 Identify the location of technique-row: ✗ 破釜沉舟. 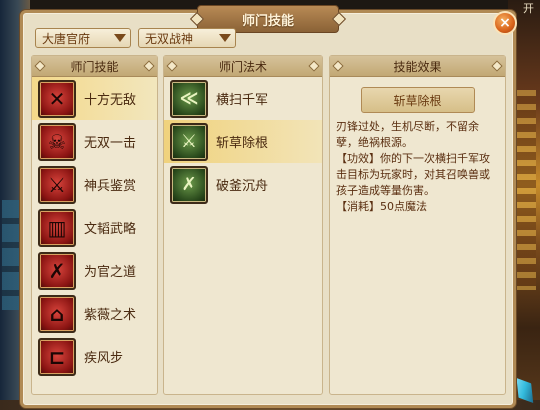
(243, 184).